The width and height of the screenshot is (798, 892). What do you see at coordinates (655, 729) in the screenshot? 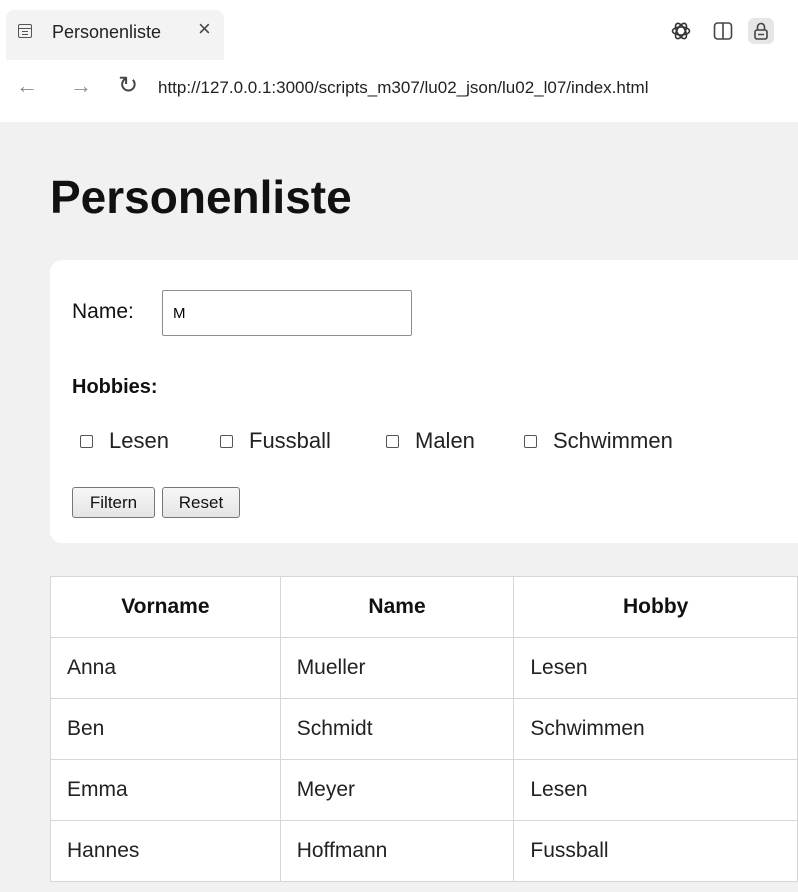
I see `cell-hobby: Schwimmen` at bounding box center [655, 729].